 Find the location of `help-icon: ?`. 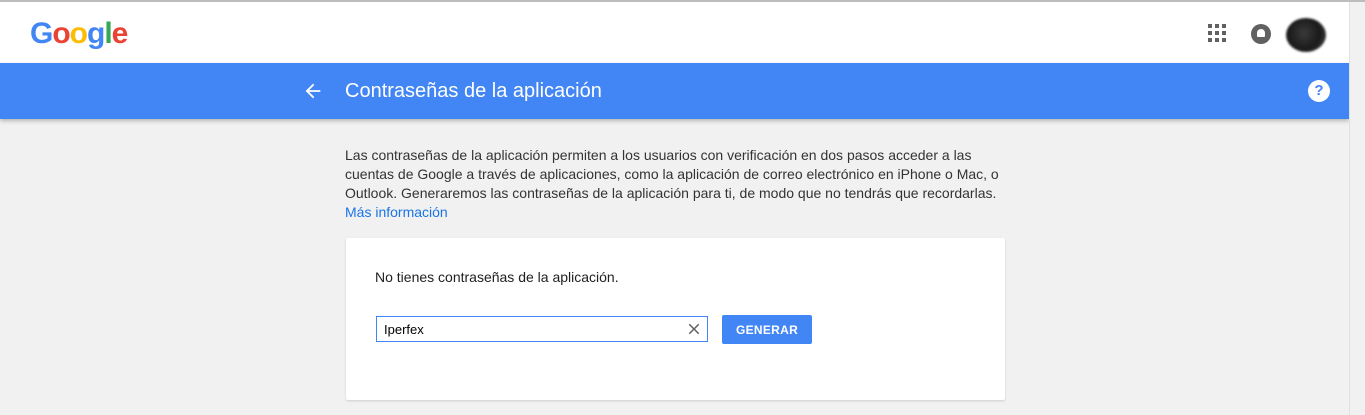

help-icon: ? is located at coordinates (1319, 91).